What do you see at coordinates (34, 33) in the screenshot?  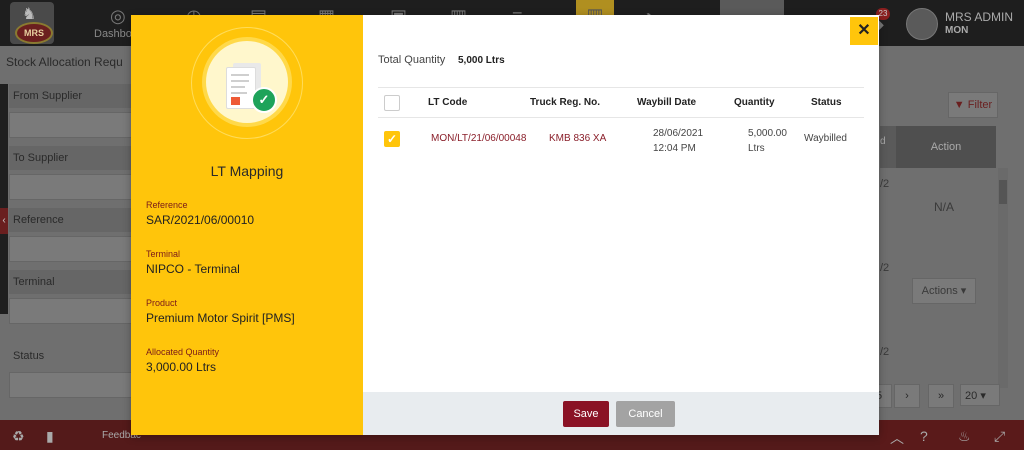 I see `logo-text: MRS` at bounding box center [34, 33].